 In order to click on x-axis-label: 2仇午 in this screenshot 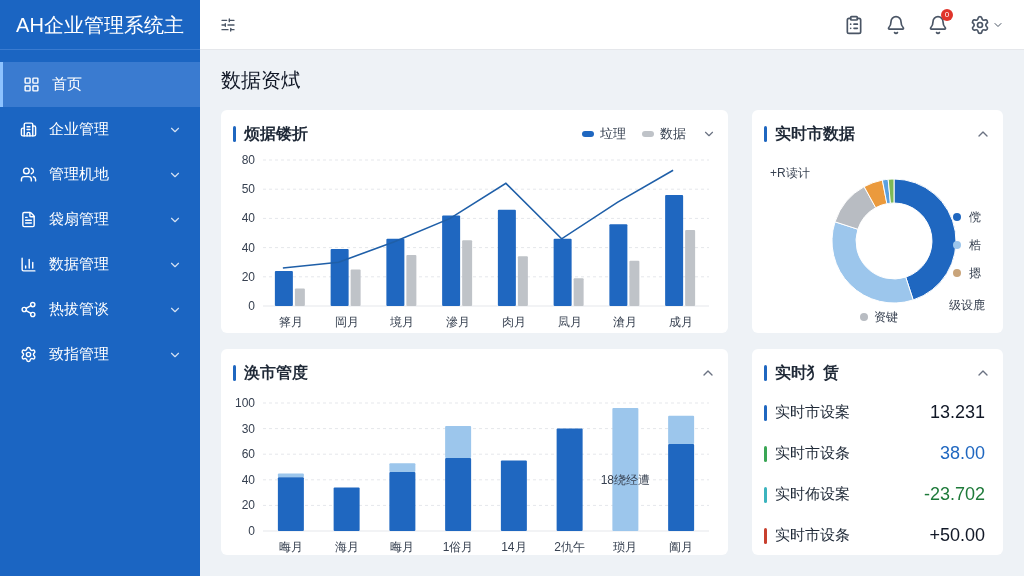, I will do `click(569, 547)`.